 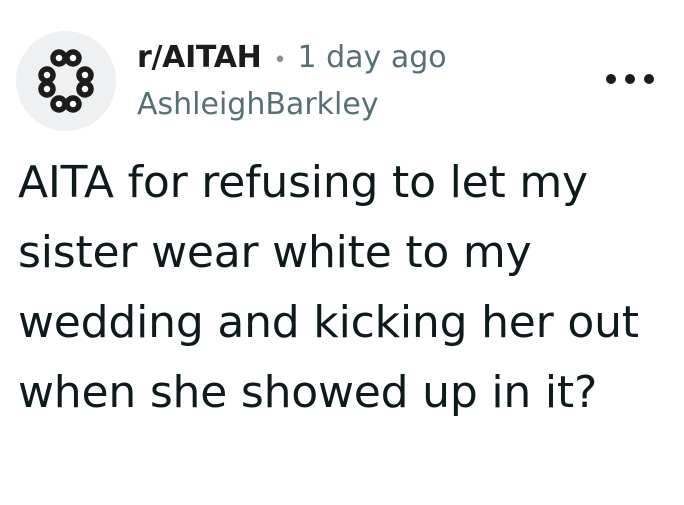 I want to click on subreddit-avatar, so click(x=66, y=81).